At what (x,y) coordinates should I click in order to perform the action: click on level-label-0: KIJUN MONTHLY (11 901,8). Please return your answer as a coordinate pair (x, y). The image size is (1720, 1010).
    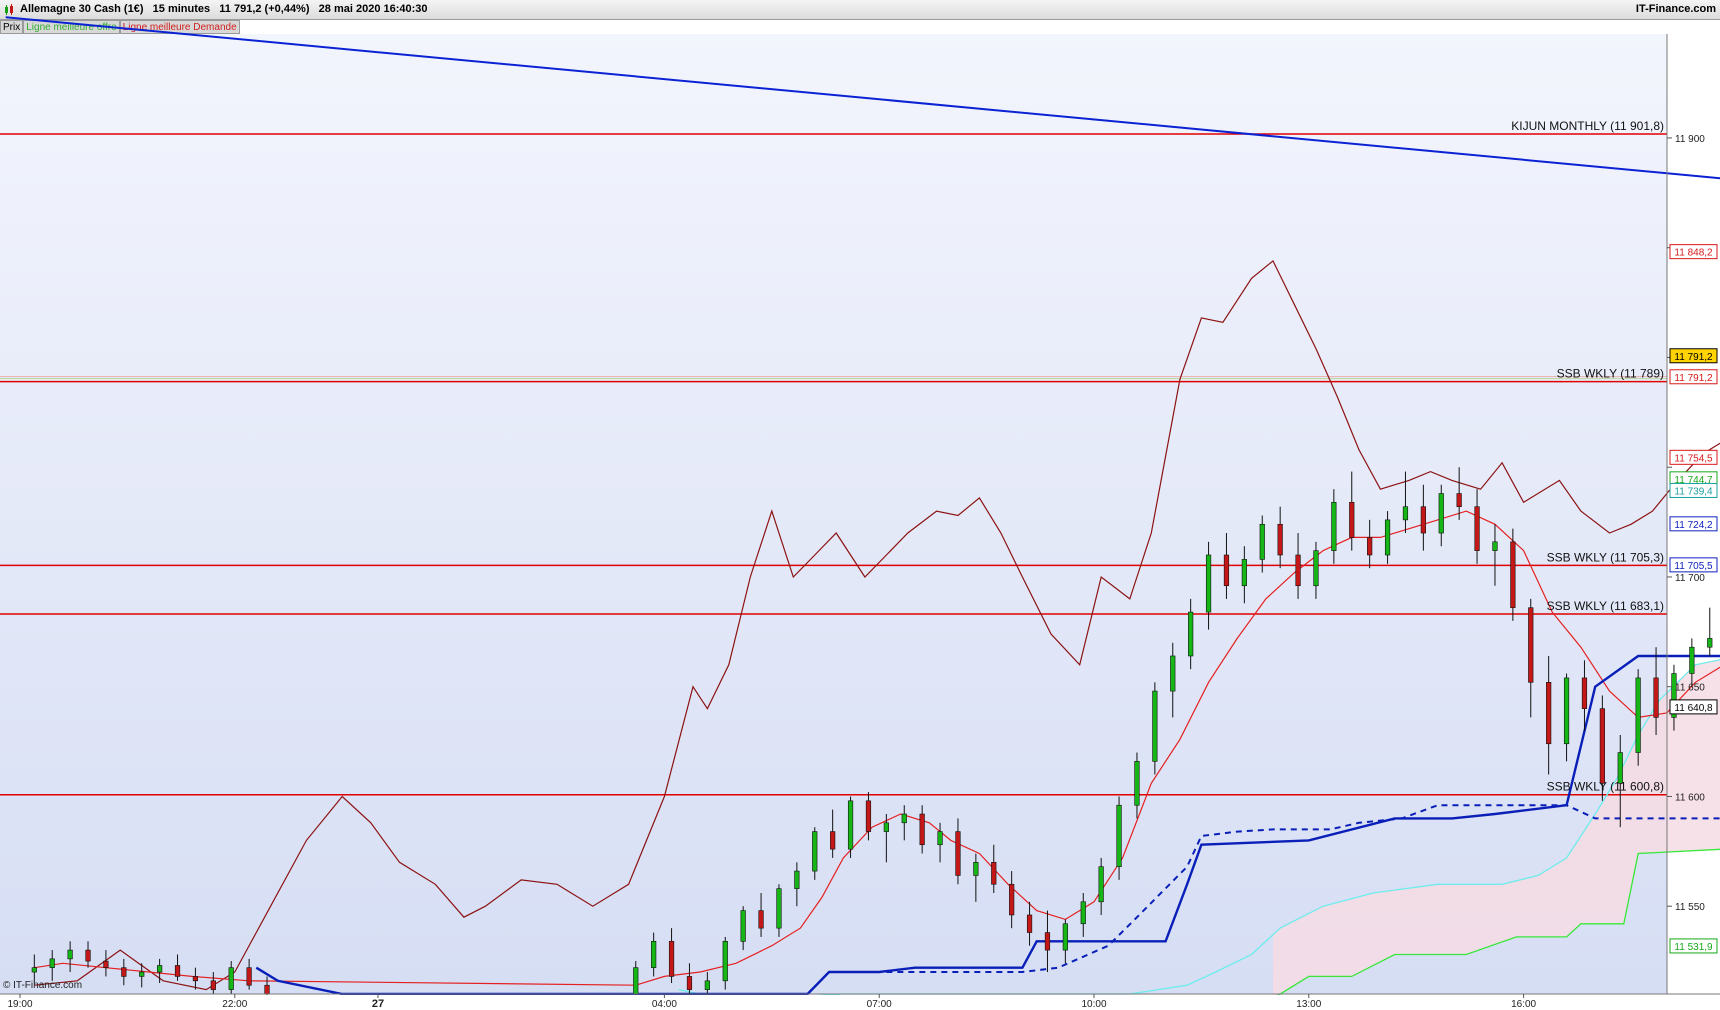
    Looking at the image, I should click on (1587, 126).